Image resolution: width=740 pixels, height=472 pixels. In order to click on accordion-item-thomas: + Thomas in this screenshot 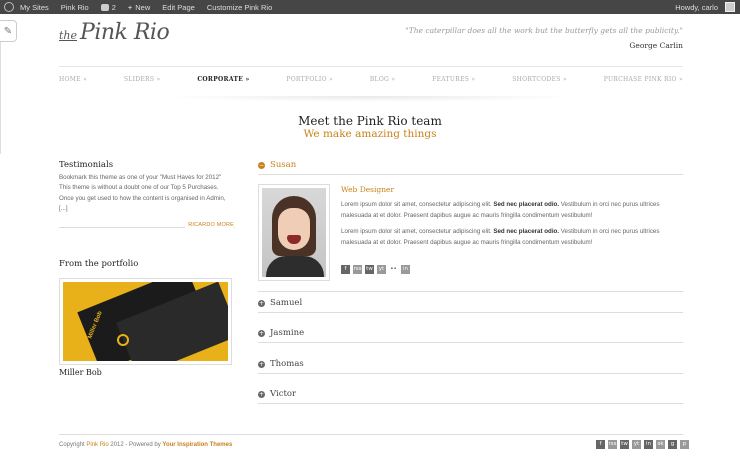, I will do `click(470, 364)`.